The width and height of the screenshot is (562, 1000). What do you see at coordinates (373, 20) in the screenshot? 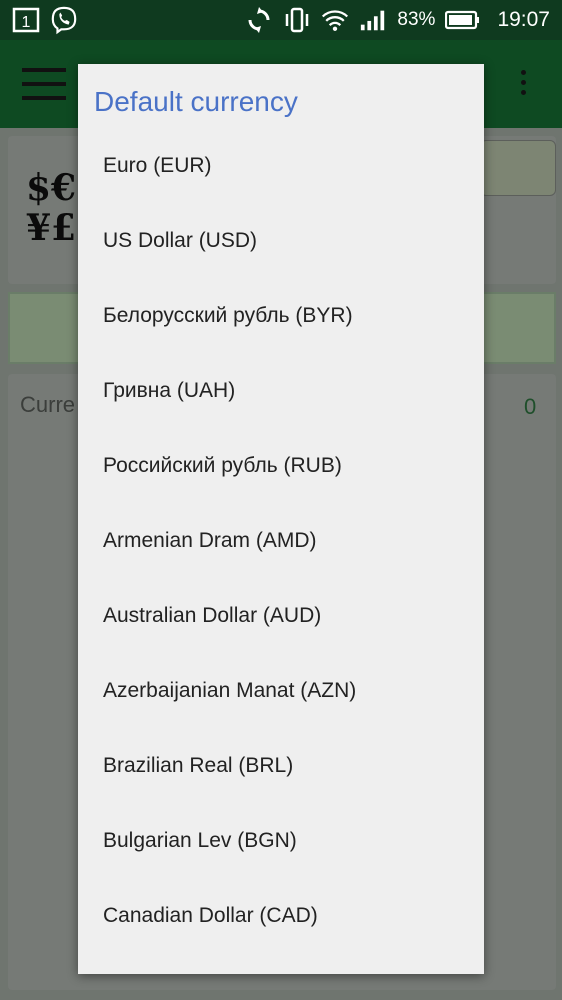
I see `signal-icon` at bounding box center [373, 20].